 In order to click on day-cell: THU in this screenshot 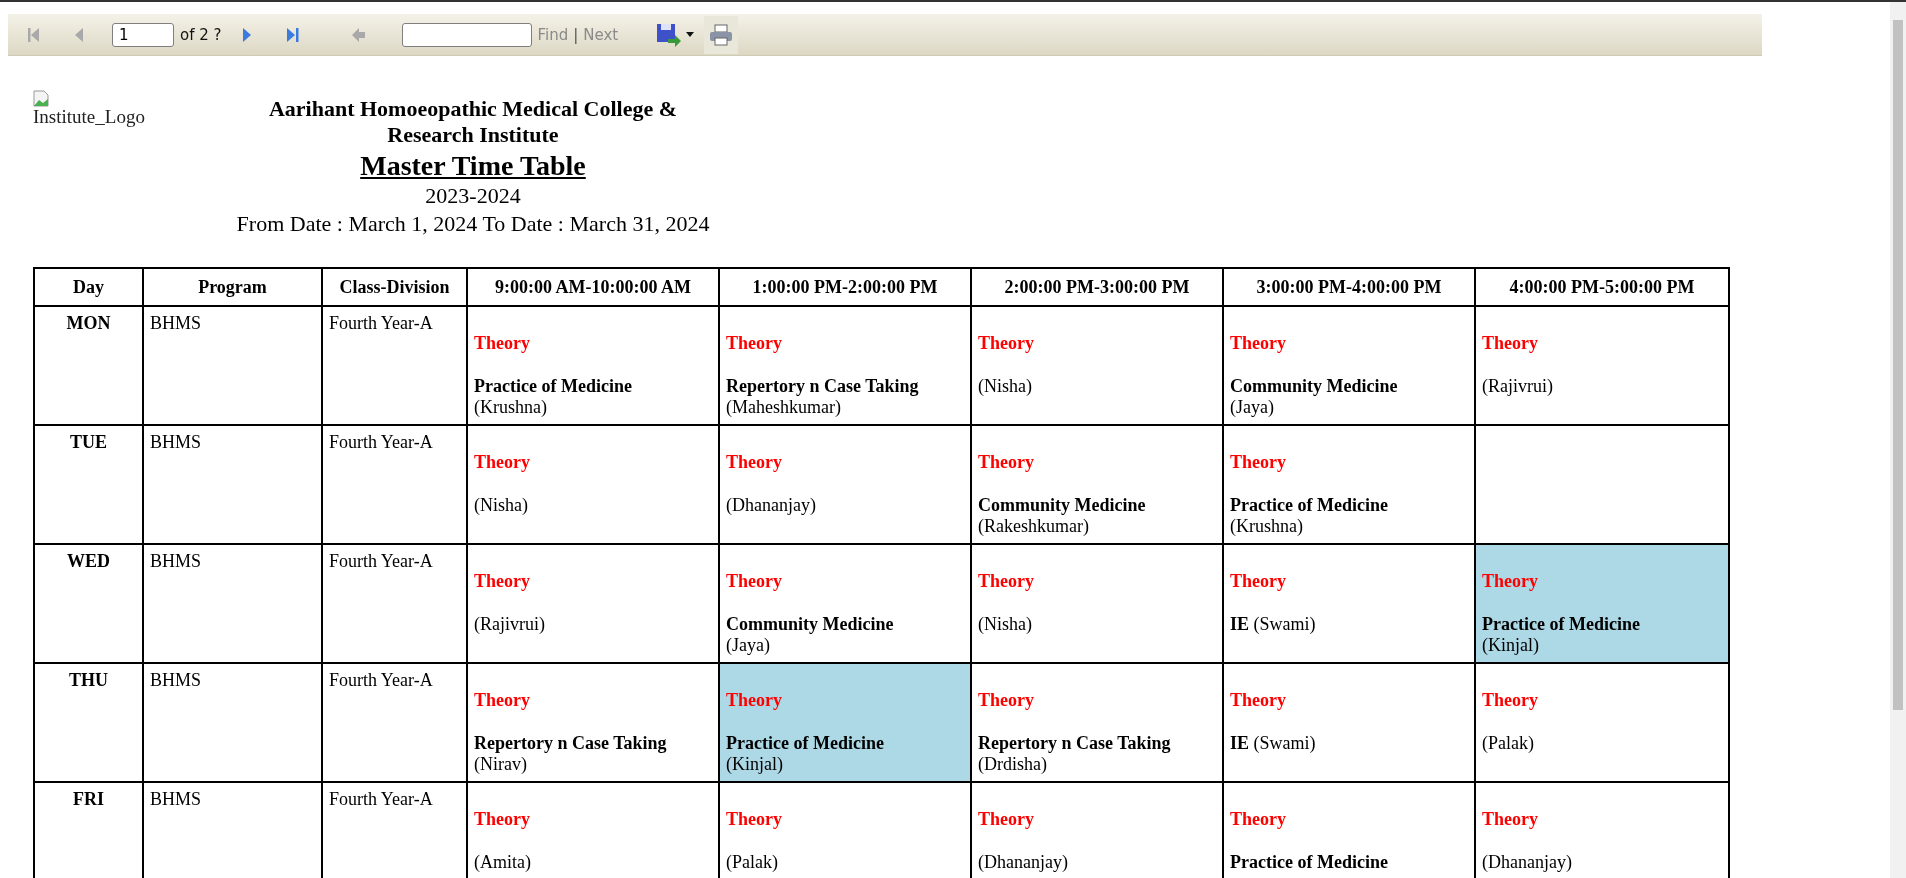, I will do `click(88, 723)`.